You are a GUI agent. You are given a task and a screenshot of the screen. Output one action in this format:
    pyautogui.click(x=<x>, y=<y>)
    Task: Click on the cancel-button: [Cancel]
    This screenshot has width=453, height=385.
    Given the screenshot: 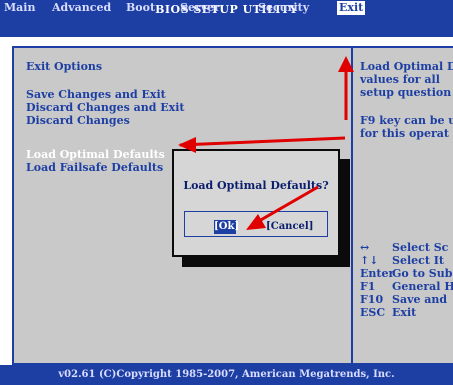 What is the action you would take?
    pyautogui.click(x=290, y=227)
    